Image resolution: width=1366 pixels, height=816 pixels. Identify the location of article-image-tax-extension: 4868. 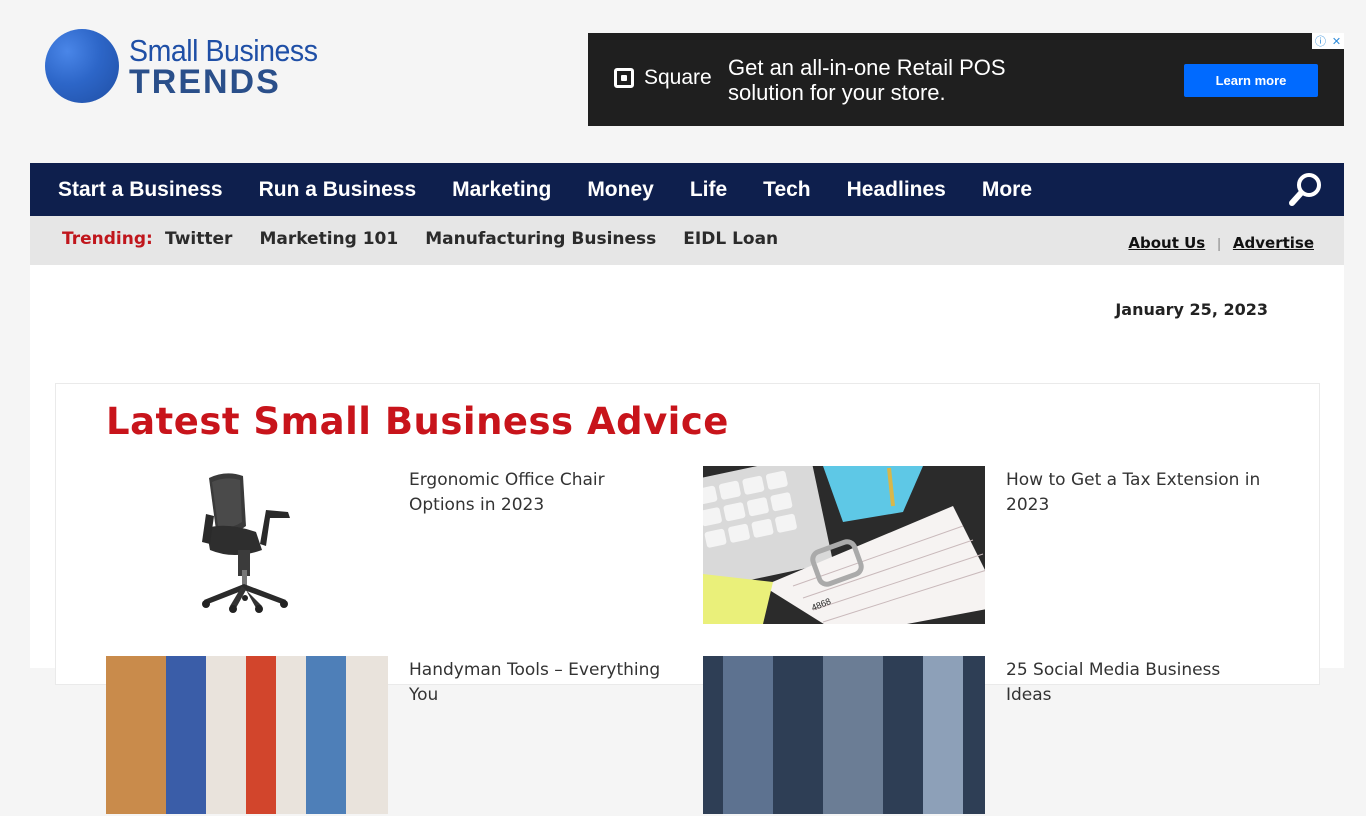
(844, 545).